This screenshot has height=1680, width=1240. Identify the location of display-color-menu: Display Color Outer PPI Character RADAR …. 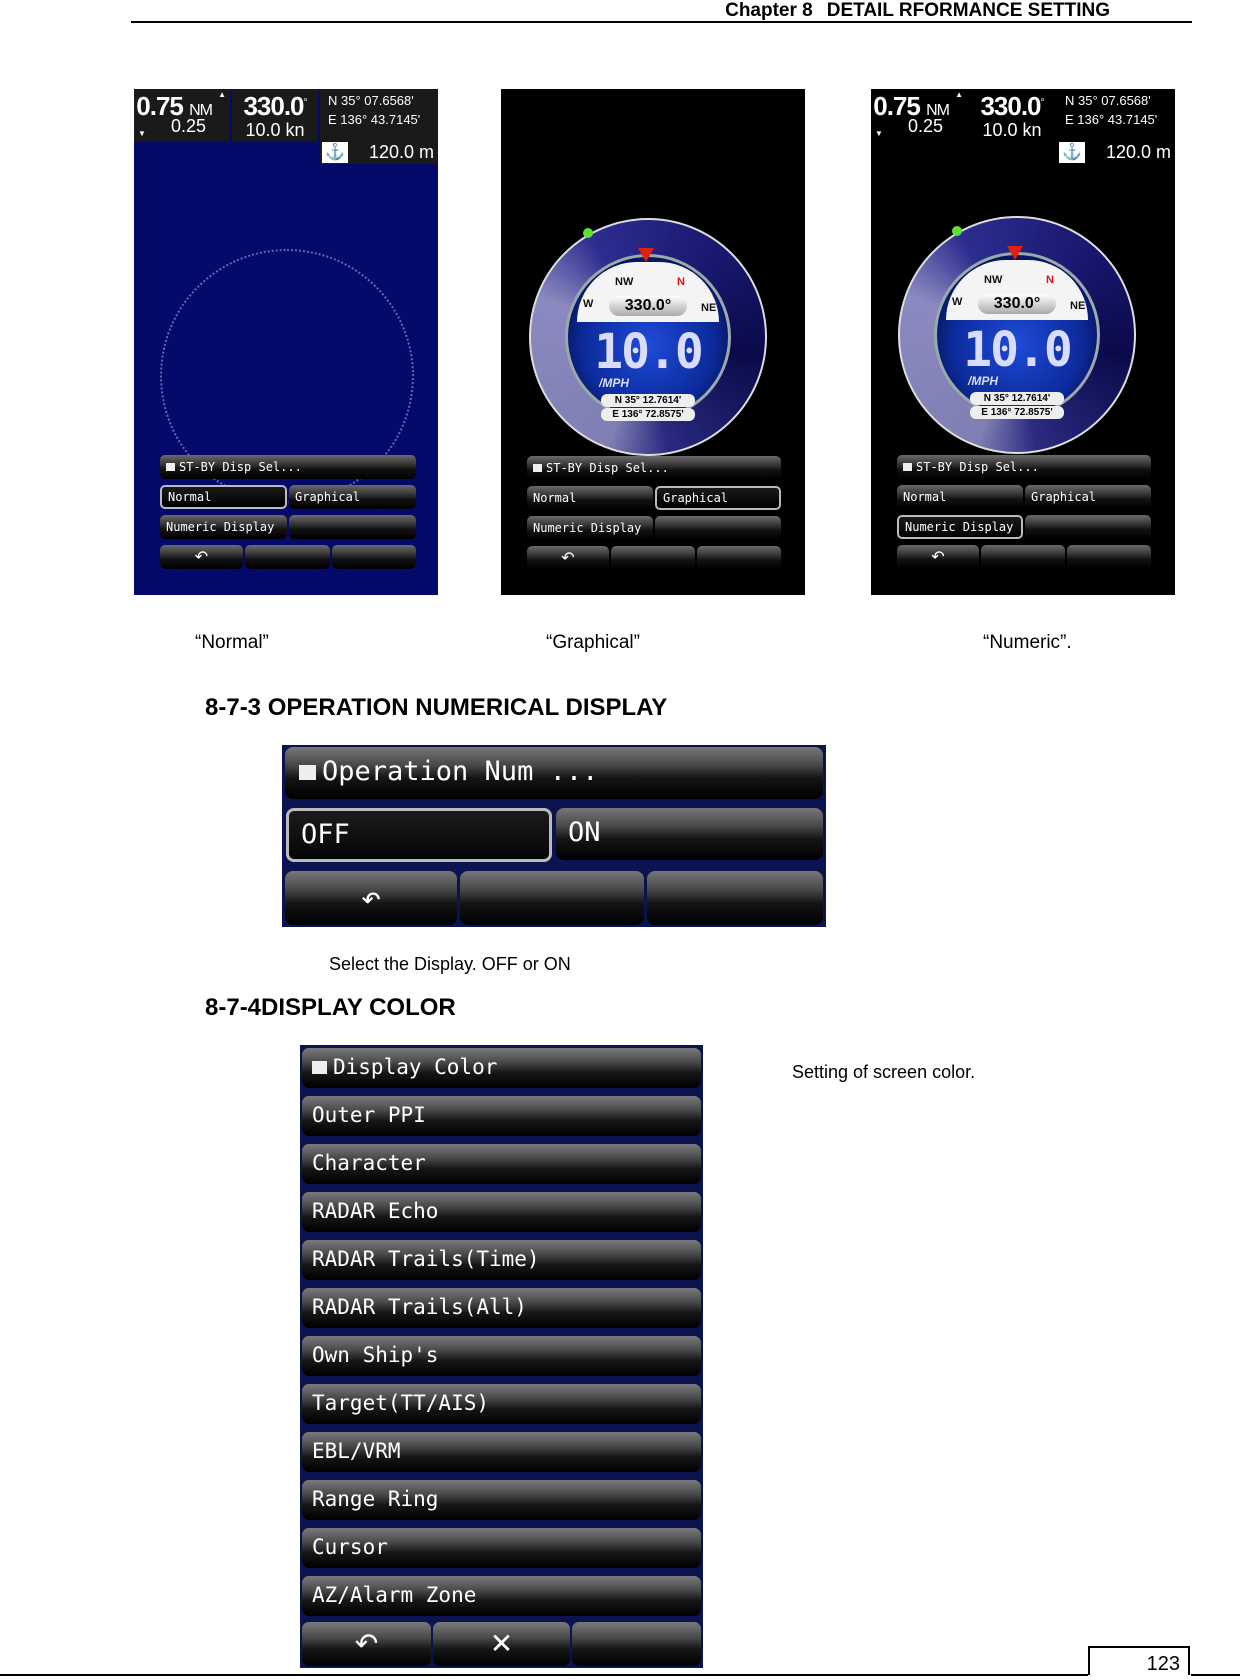
(501, 1356).